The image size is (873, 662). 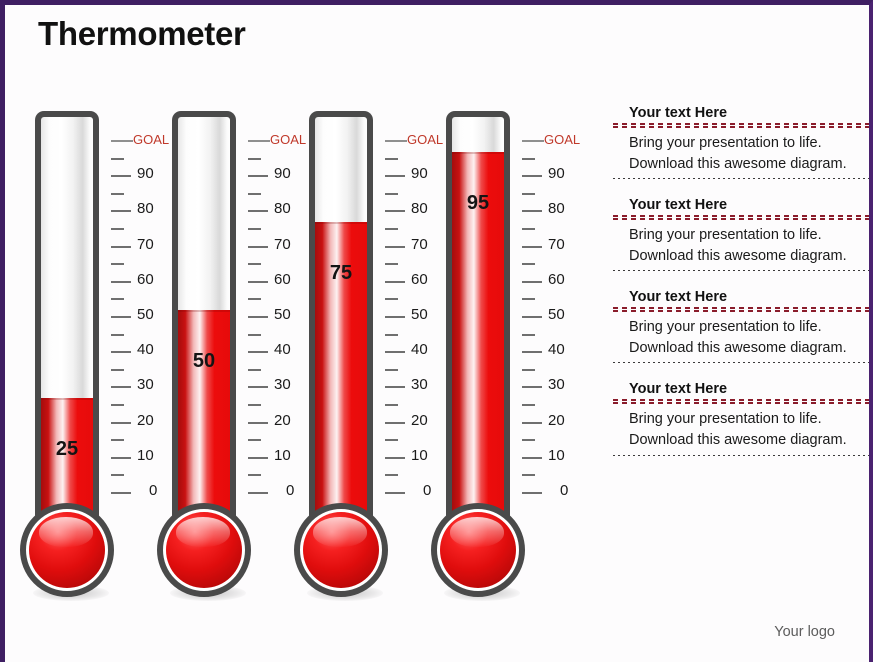 I want to click on thermometer-3: 75 GOAL 90 80 70 60 50 40 30 20 10 0, so click(x=369, y=356).